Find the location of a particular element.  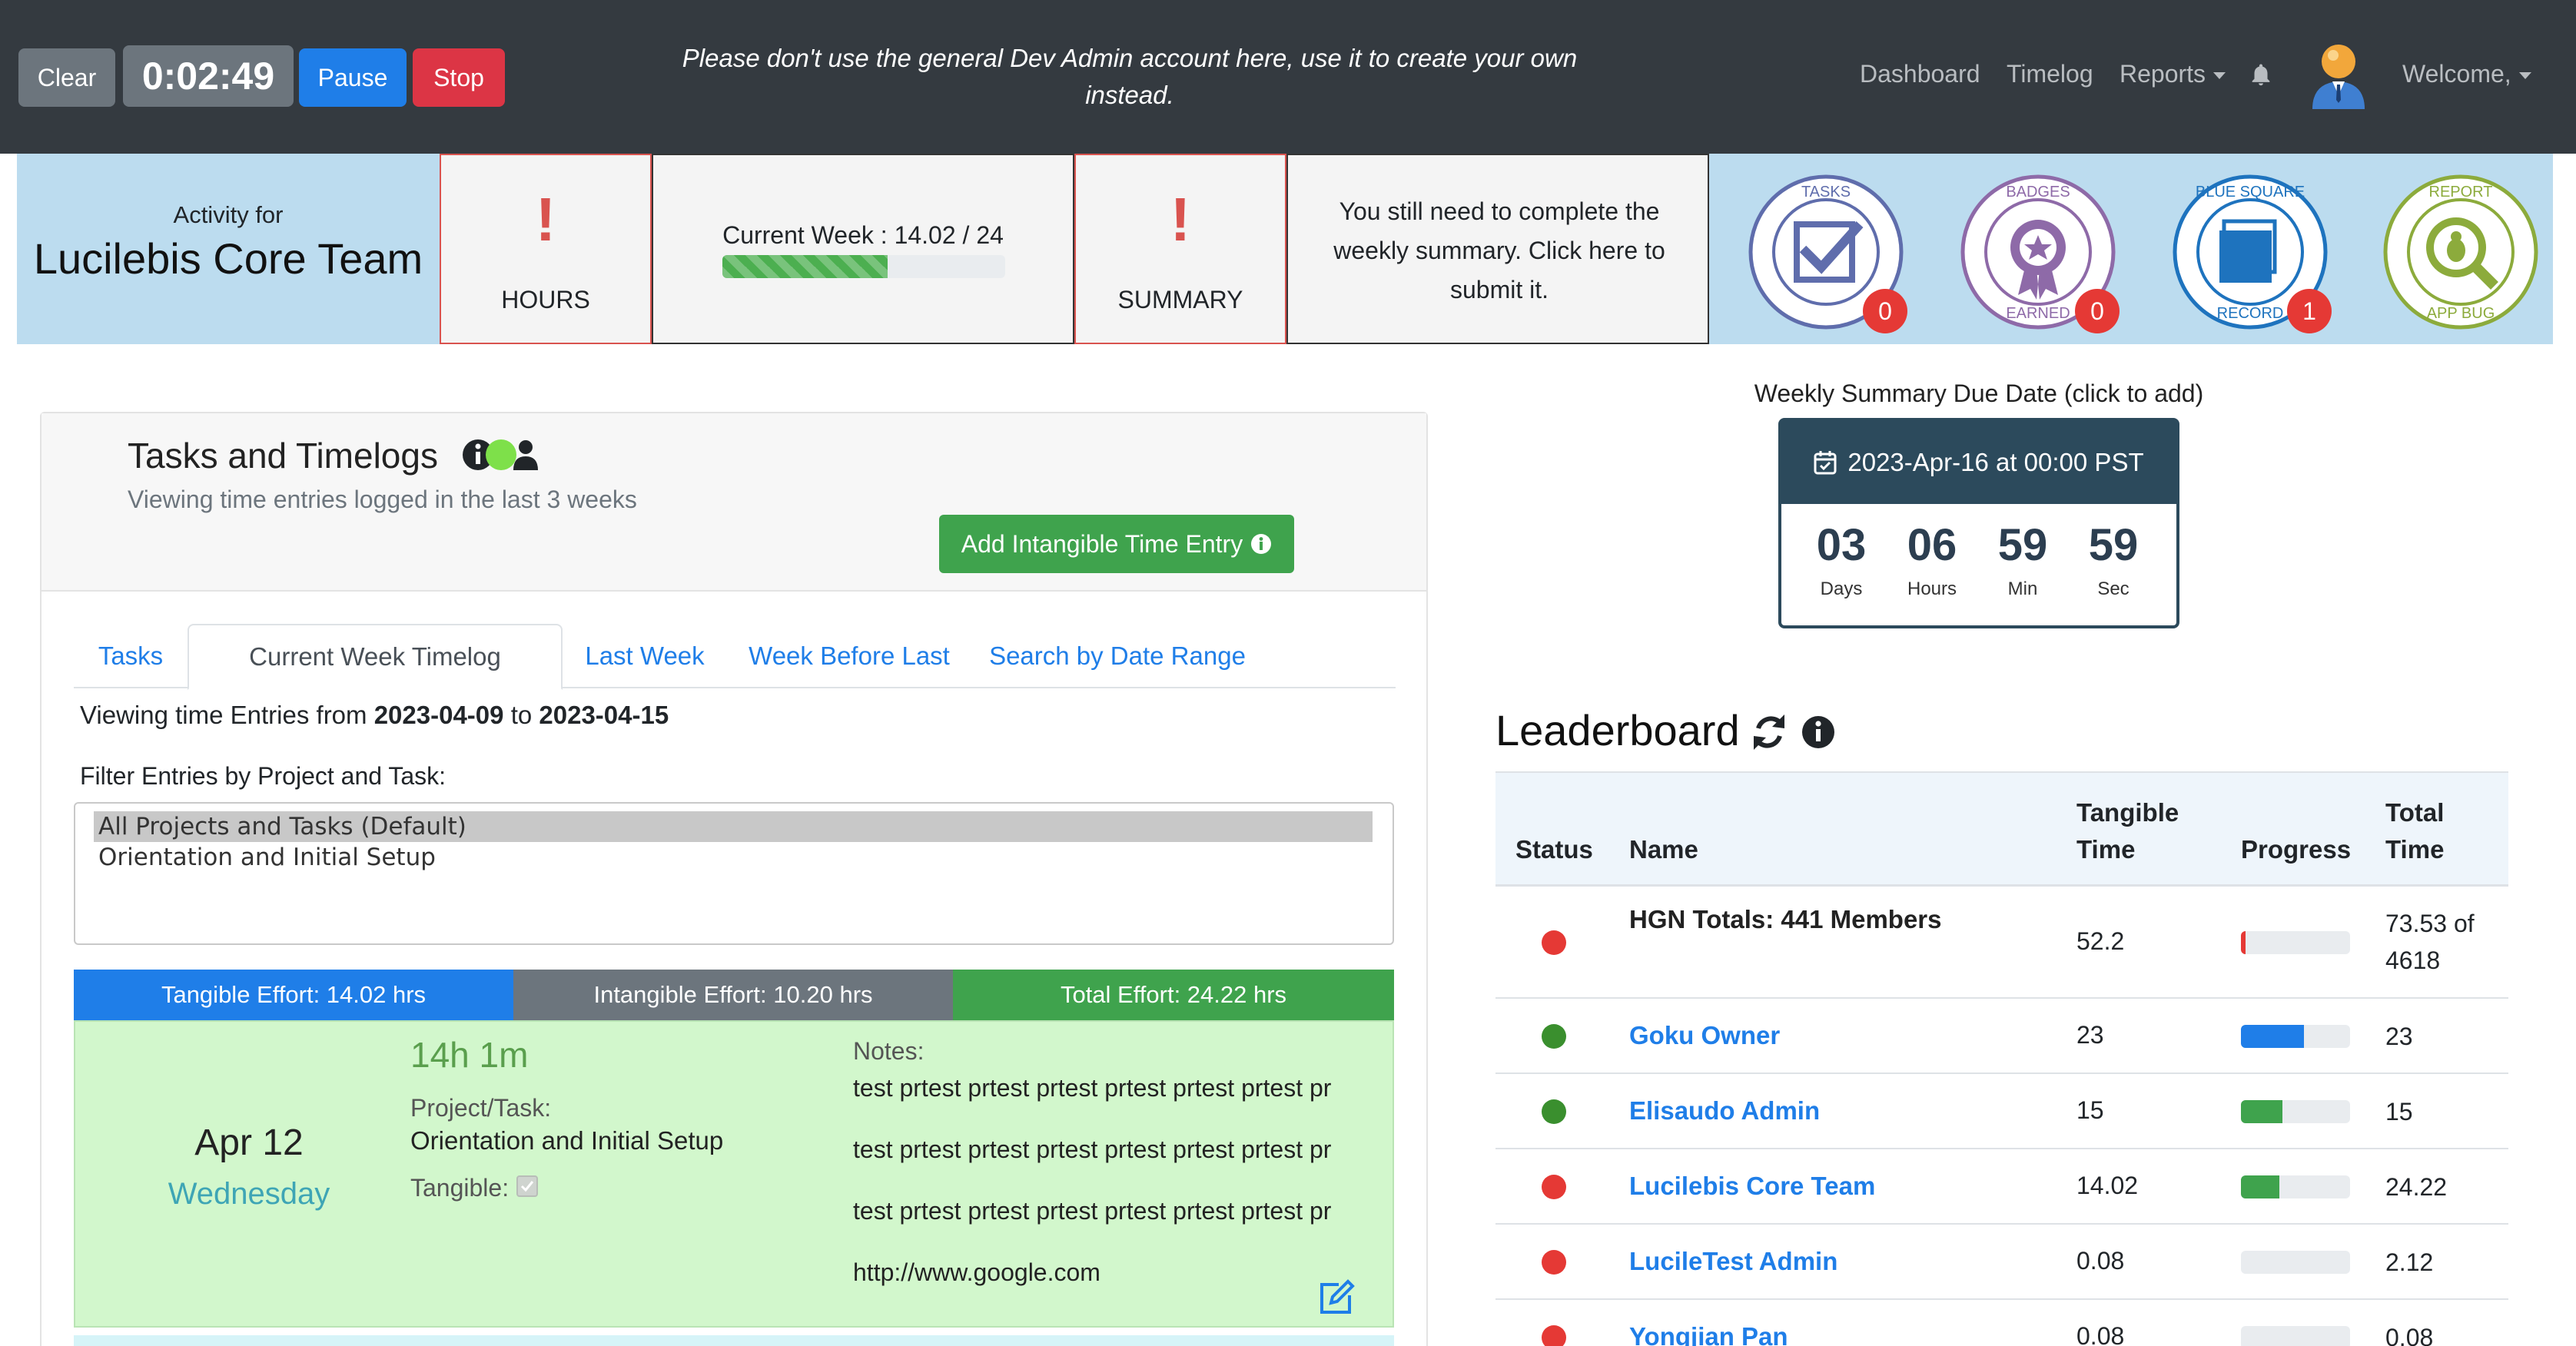

welcome-user-dropdown: Welcome, is located at coordinates (2466, 74).